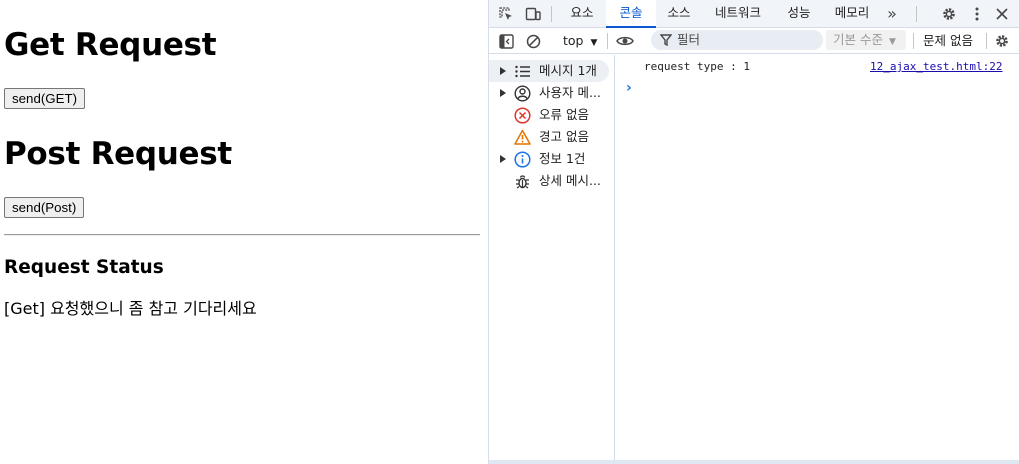 The height and width of the screenshot is (464, 1019). Describe the element at coordinates (522, 71) in the screenshot. I see `list-icon` at that location.